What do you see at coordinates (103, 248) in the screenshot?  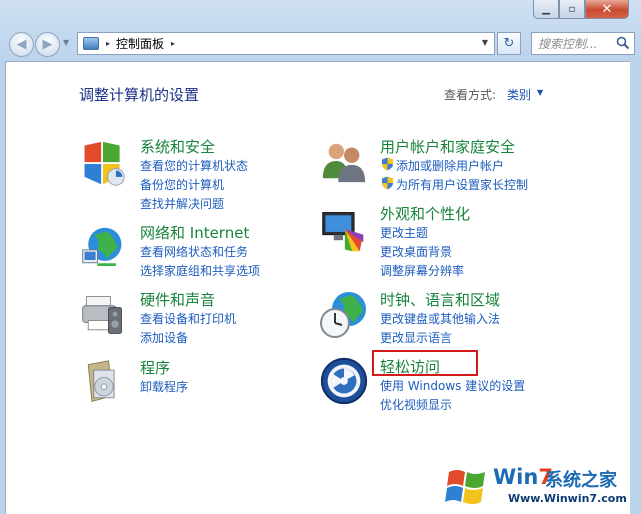 I see `network-internet-icon` at bounding box center [103, 248].